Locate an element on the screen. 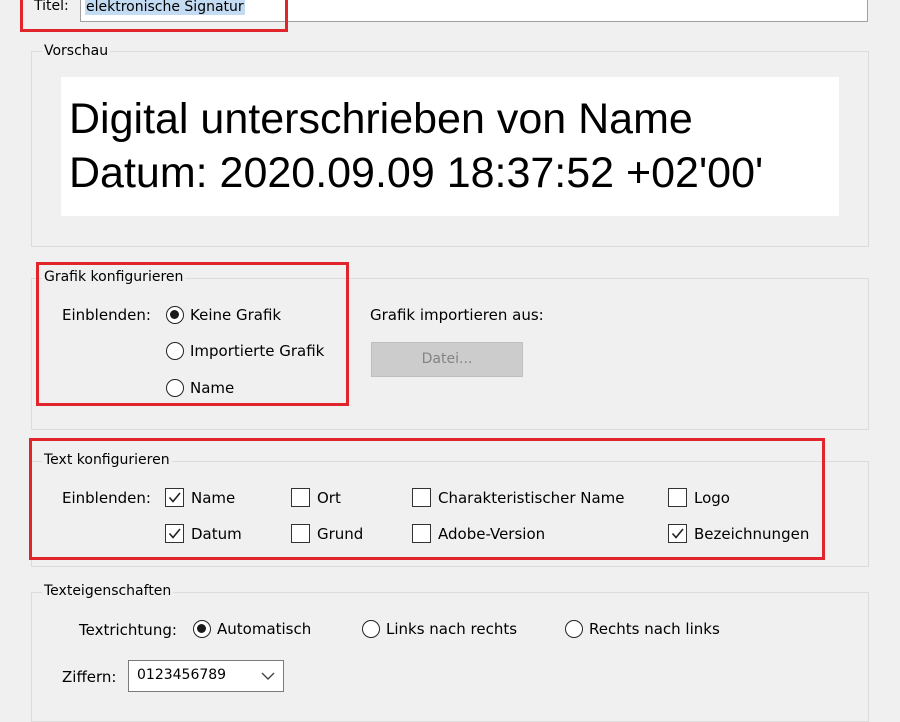 This screenshot has height=722, width=900. digits-select: 0123456789 is located at coordinates (206, 676).